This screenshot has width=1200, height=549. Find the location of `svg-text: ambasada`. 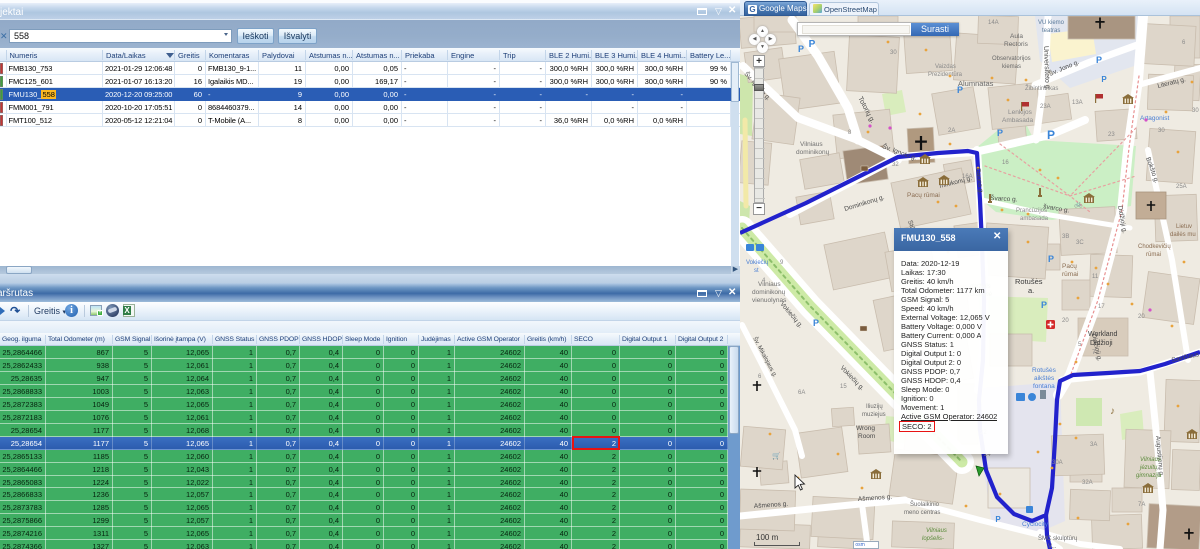

svg-text: ambasada is located at coordinates (1034, 219).